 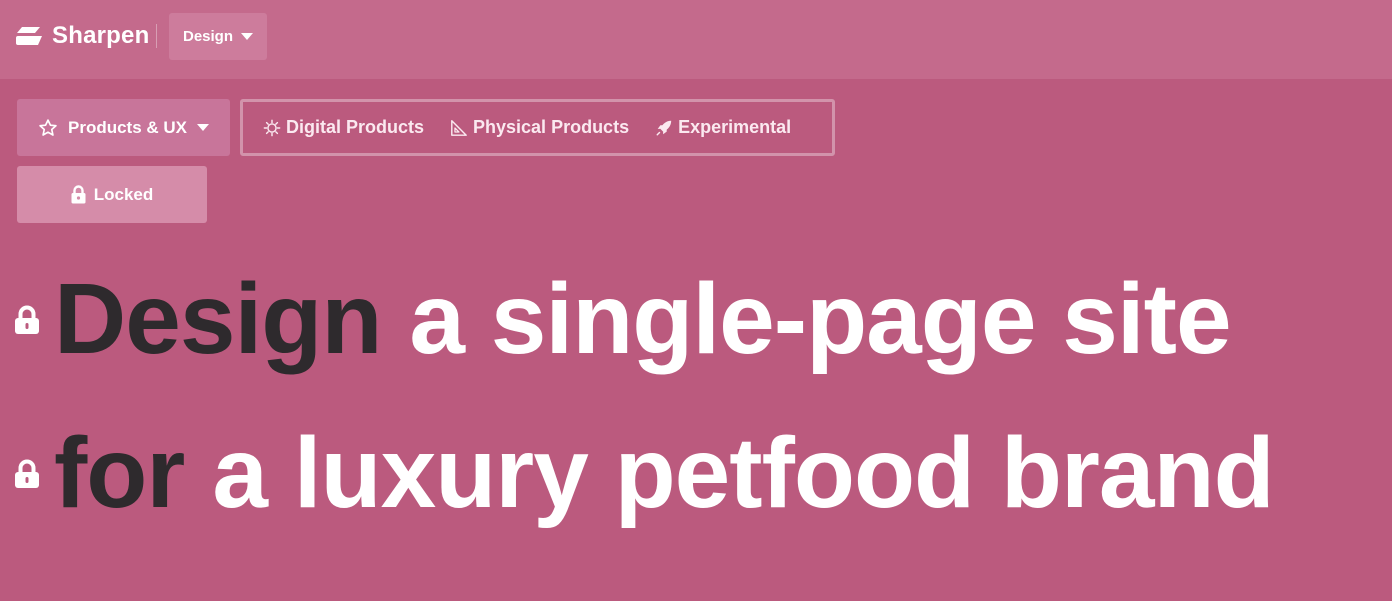 I want to click on category-dropdown: Products & UX, so click(x=123, y=127).